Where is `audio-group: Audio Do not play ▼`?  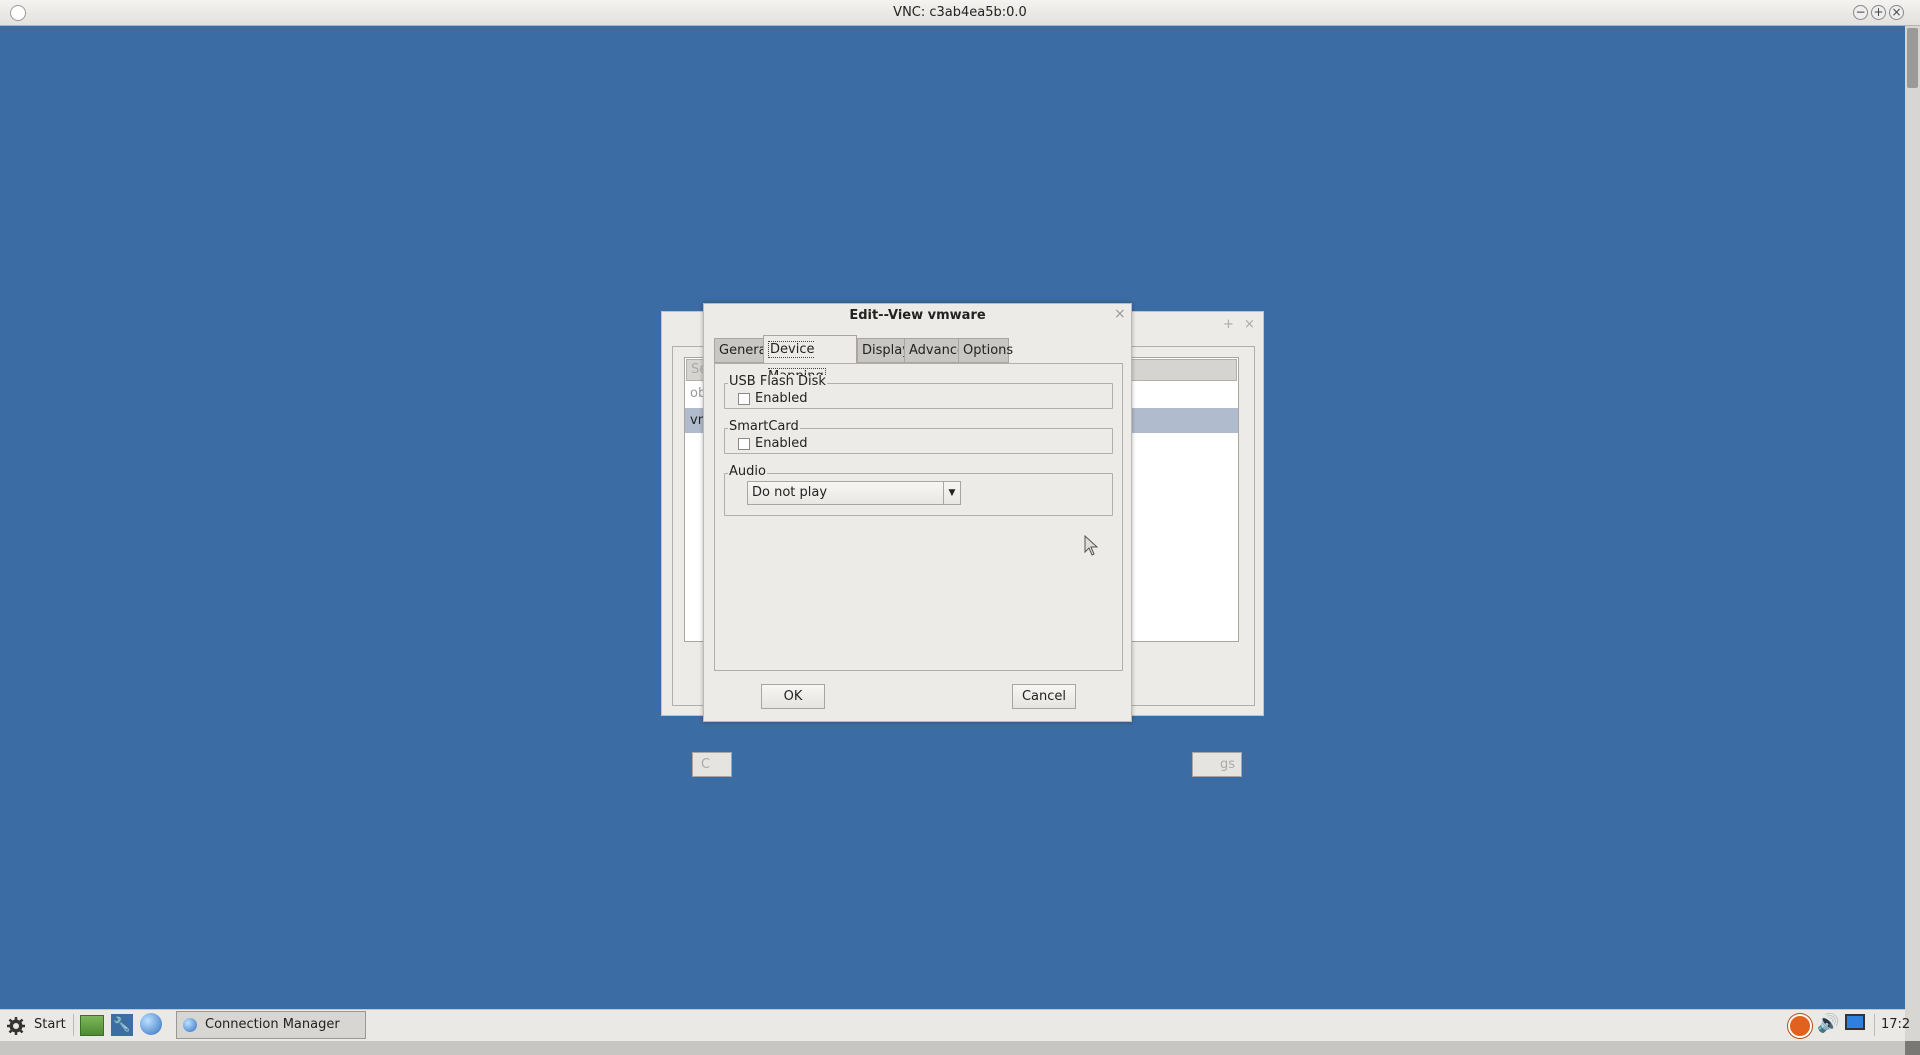 audio-group: Audio Do not play ▼ is located at coordinates (918, 490).